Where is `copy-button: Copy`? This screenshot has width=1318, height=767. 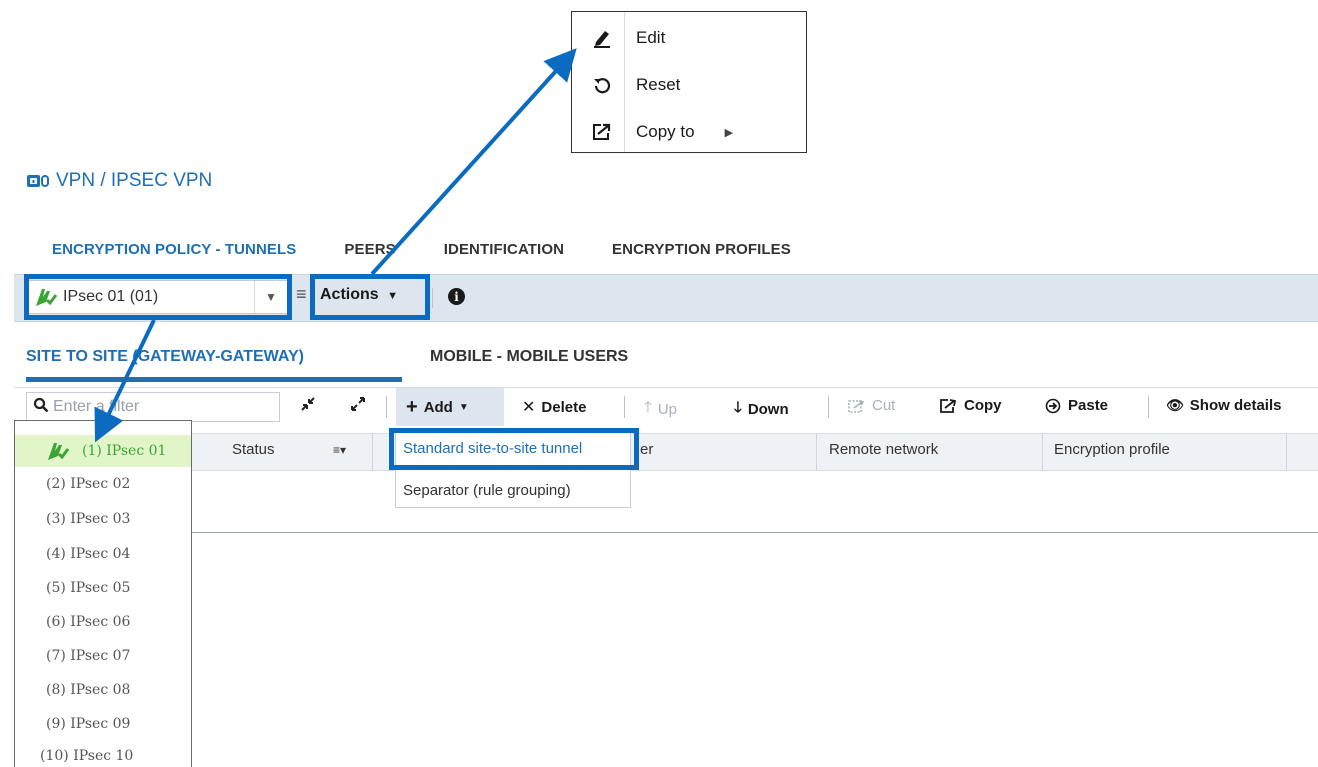
copy-button: Copy is located at coordinates (971, 405).